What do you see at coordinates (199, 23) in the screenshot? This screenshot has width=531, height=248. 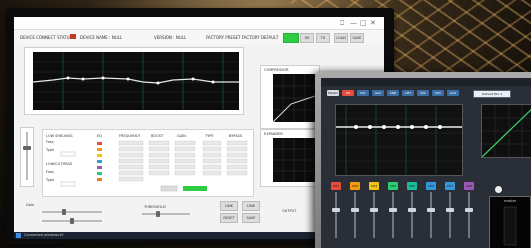 I see `window-titlebar: ⎕ — □ ✕` at bounding box center [199, 23].